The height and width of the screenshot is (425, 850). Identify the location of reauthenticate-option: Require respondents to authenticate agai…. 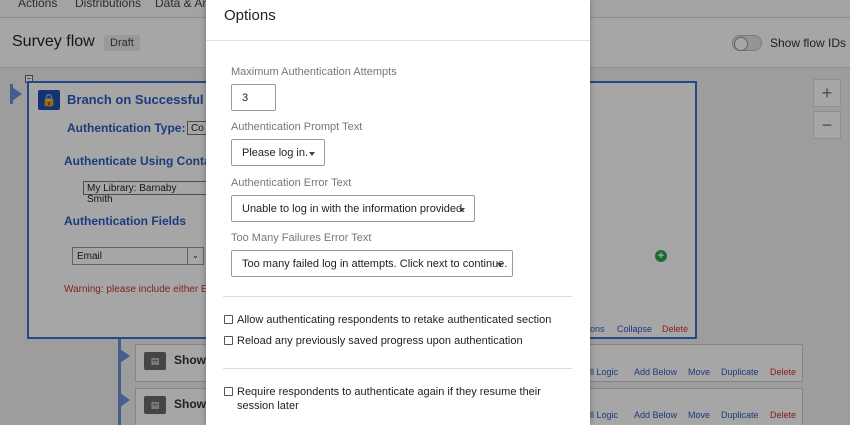
(399, 401).